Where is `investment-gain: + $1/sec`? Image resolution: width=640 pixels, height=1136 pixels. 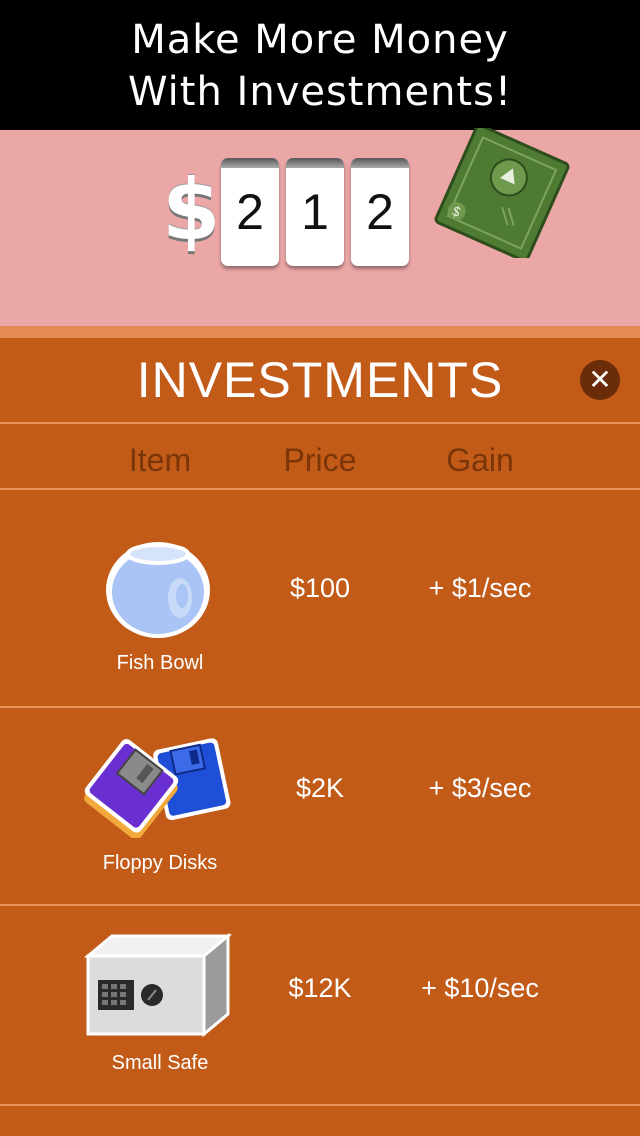 investment-gain: + $1/sec is located at coordinates (480, 588).